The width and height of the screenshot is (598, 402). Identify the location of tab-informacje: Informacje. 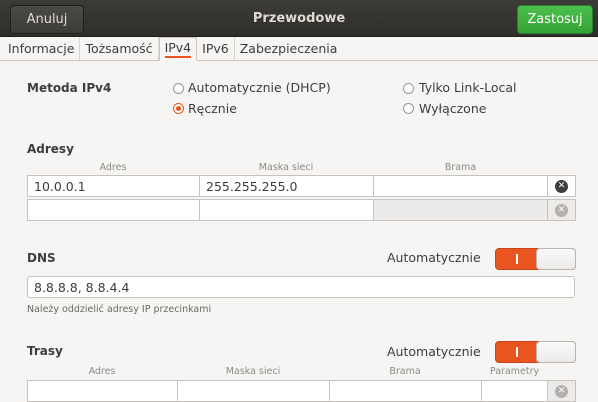
(42, 48).